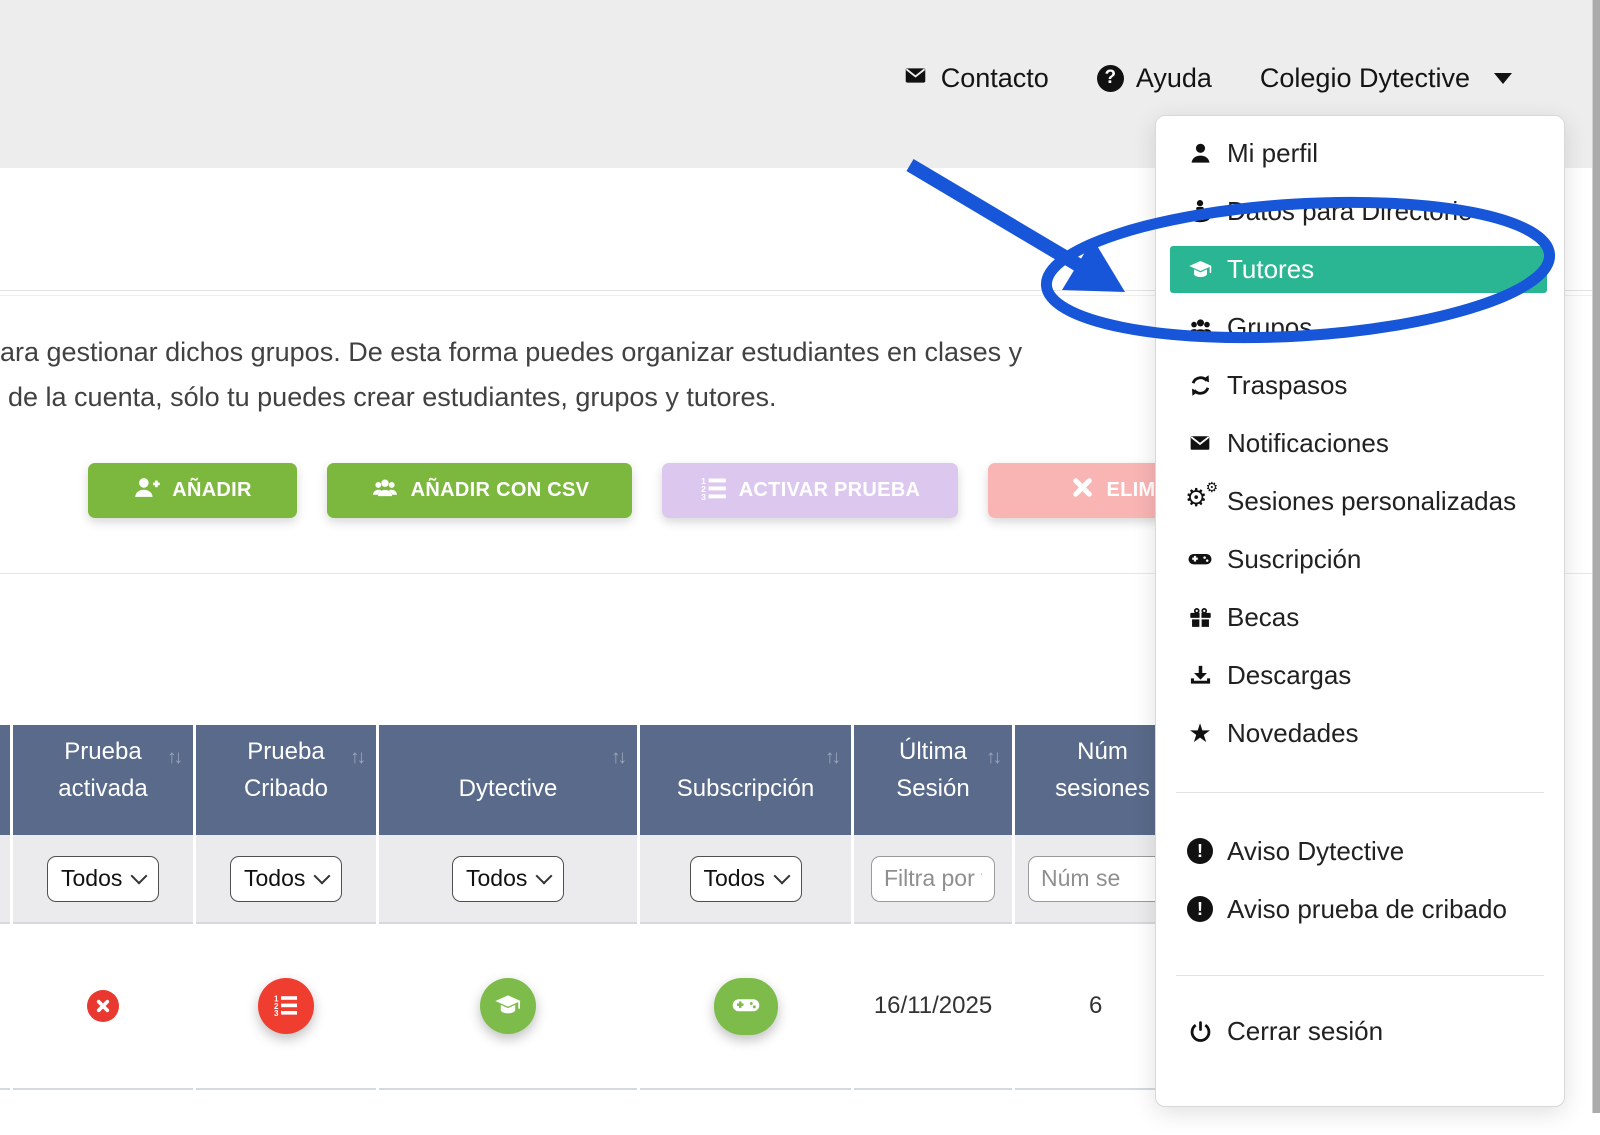  Describe the element at coordinates (1270, 326) in the screenshot. I see `menu-item-label: Grupos` at that location.